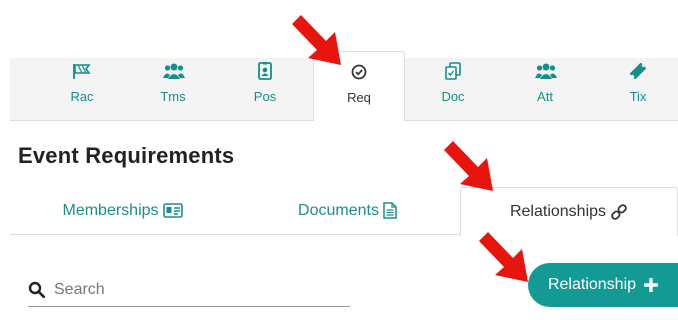 Image resolution: width=678 pixels, height=320 pixels. I want to click on id-badge-icon, so click(265, 71).